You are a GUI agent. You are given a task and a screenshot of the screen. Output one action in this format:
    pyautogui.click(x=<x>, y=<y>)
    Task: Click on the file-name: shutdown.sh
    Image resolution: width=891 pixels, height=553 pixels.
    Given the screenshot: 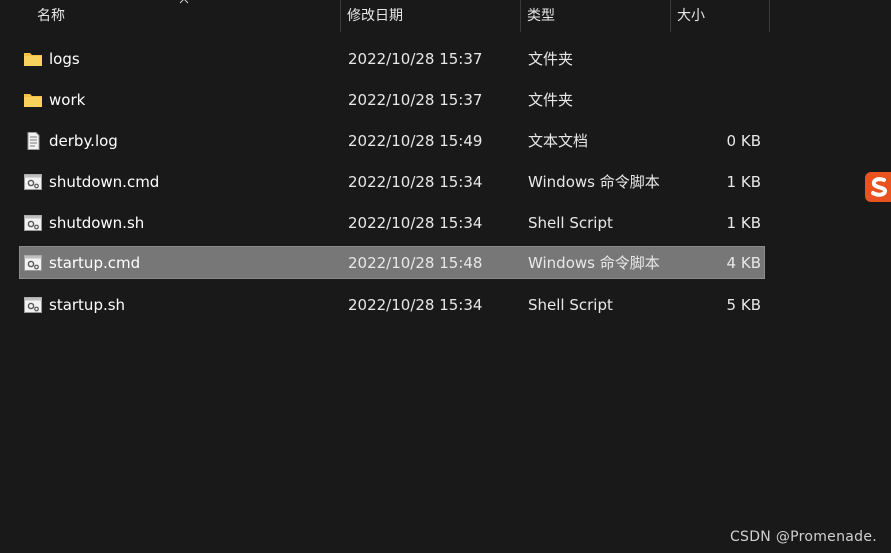 What is the action you would take?
    pyautogui.click(x=97, y=223)
    